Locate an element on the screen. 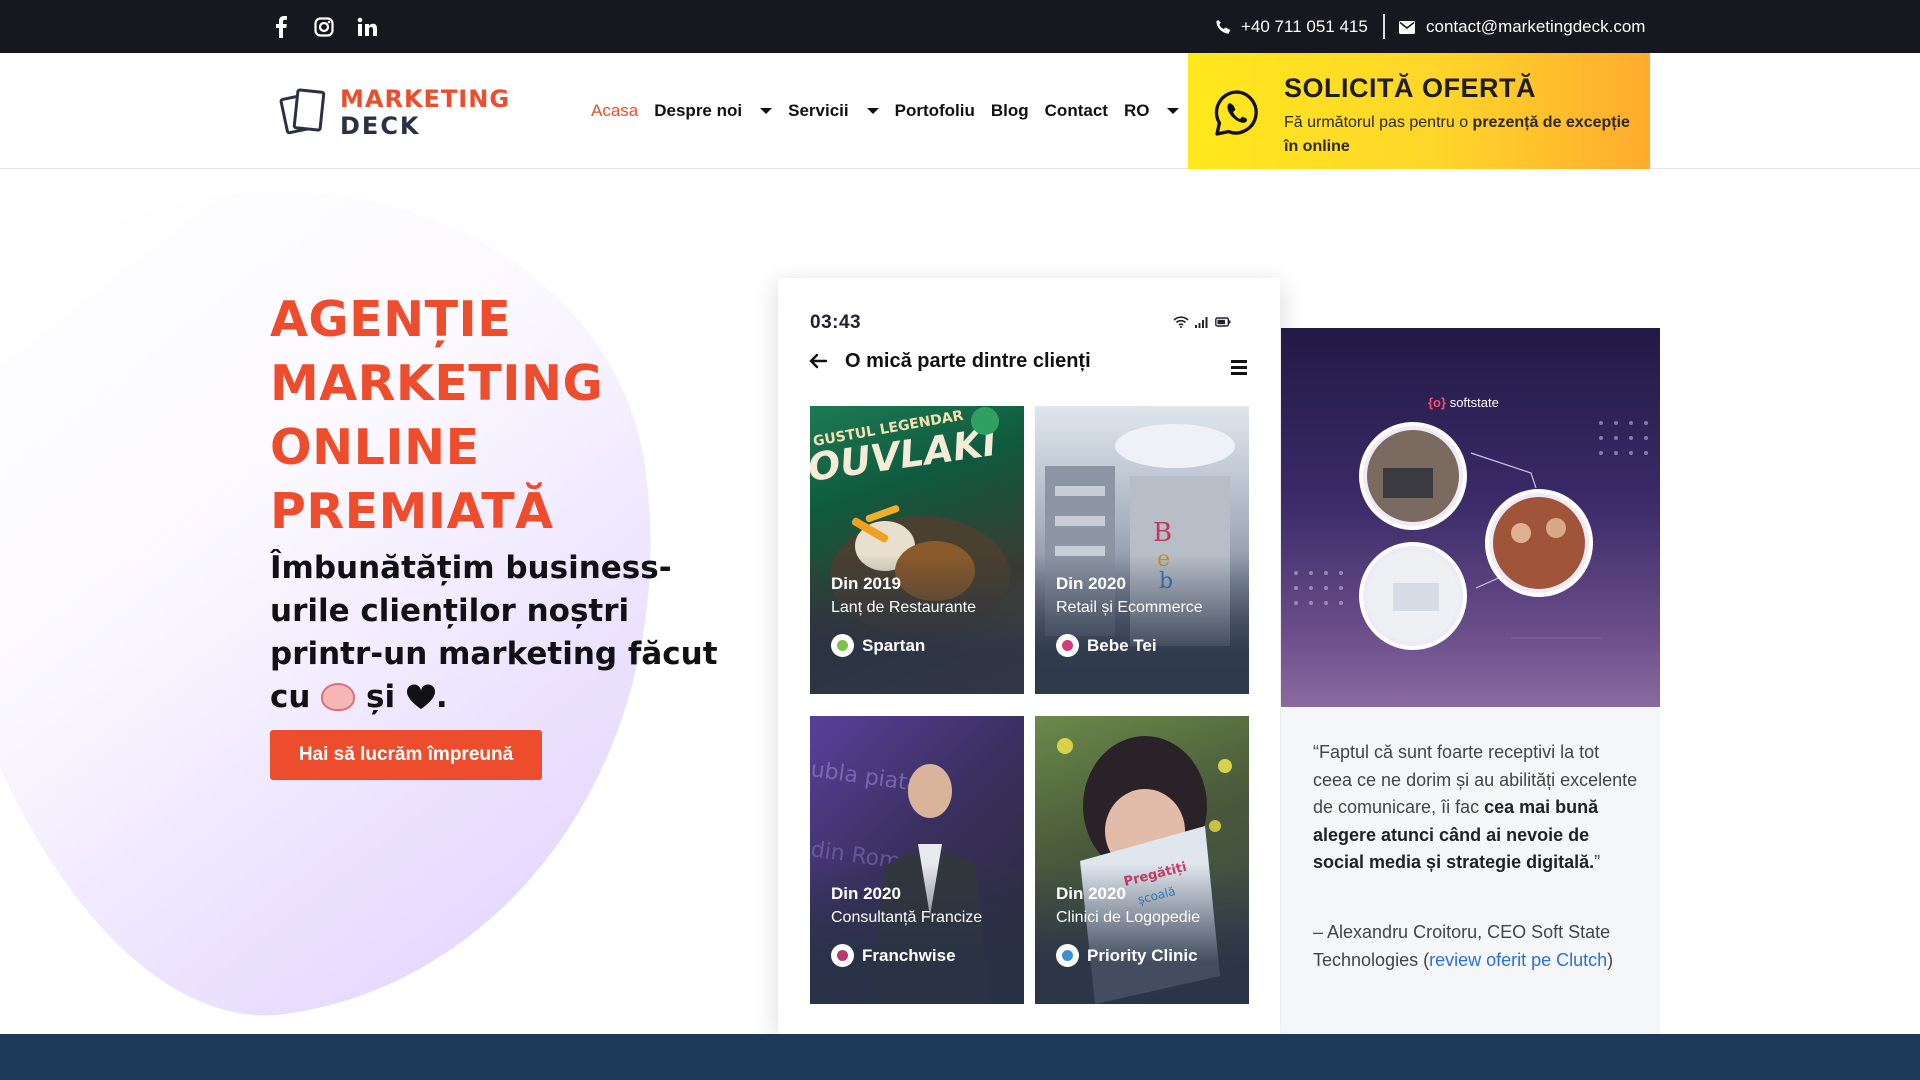 The image size is (1920, 1080). logo: MARKETING DECK is located at coordinates (394, 112).